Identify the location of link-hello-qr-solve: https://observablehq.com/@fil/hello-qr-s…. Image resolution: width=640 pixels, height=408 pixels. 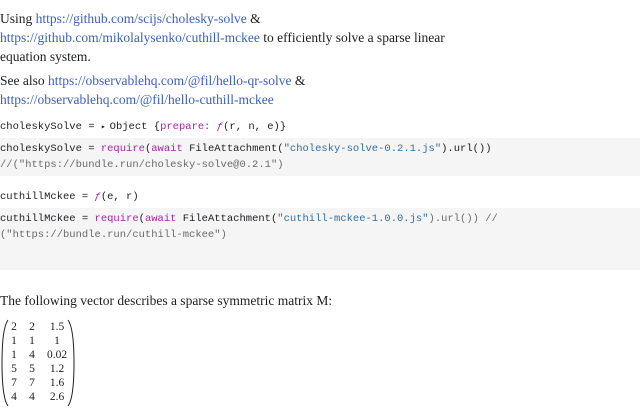
(170, 80).